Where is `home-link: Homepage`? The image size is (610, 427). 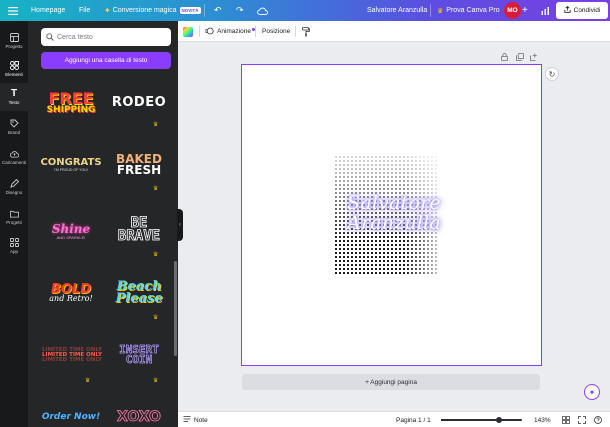 home-link: Homepage is located at coordinates (48, 10).